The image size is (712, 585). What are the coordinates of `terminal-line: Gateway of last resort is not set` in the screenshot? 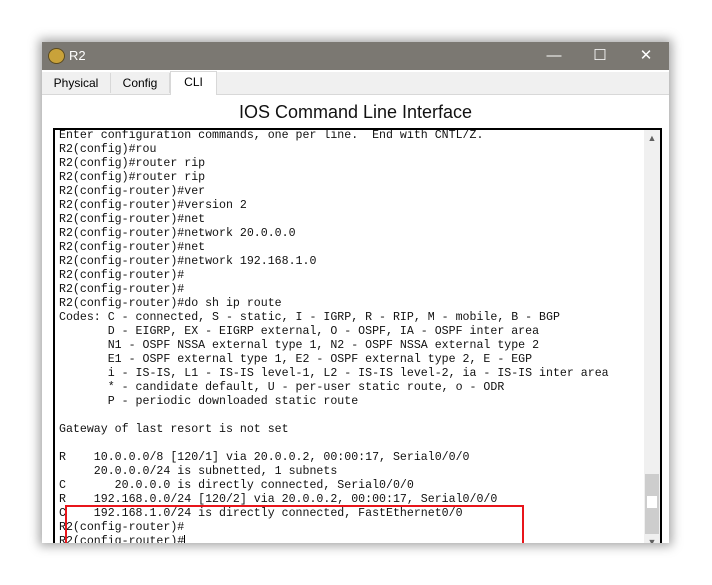 It's located at (174, 429).